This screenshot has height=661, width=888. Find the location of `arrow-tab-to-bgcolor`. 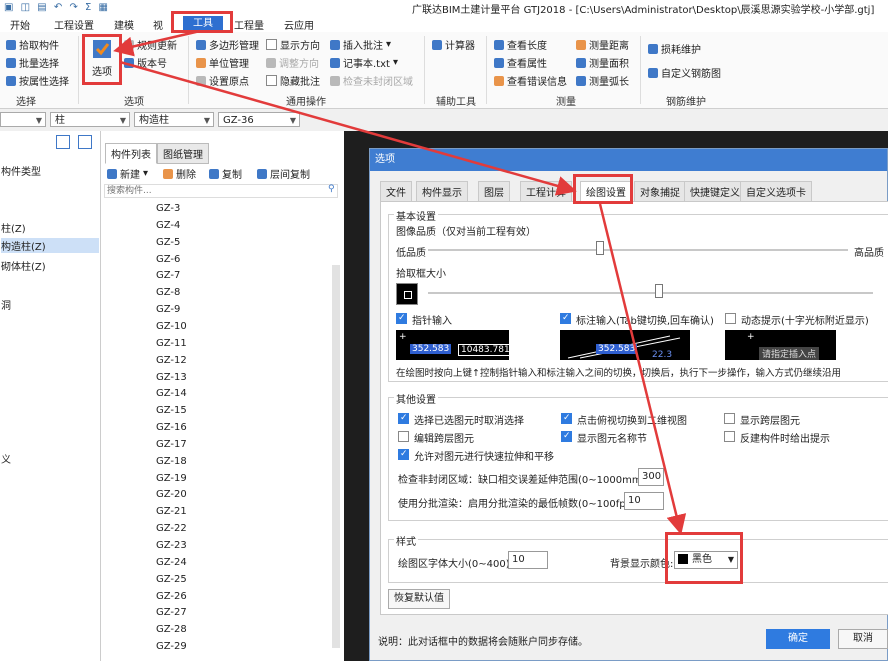

arrow-tab-to-bgcolor is located at coordinates (642, 369).